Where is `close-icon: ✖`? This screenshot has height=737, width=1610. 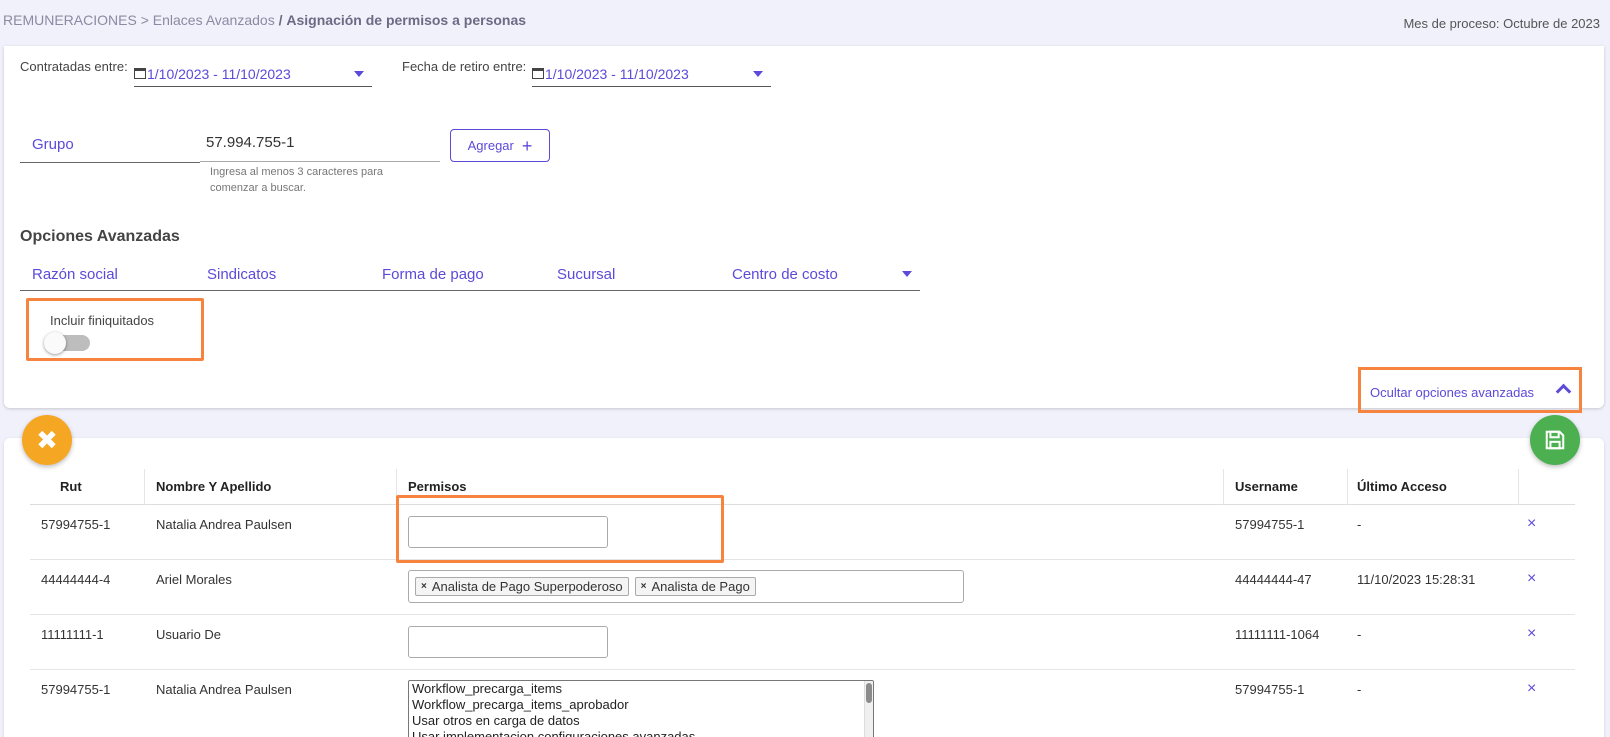
close-icon: ✖ is located at coordinates (47, 439).